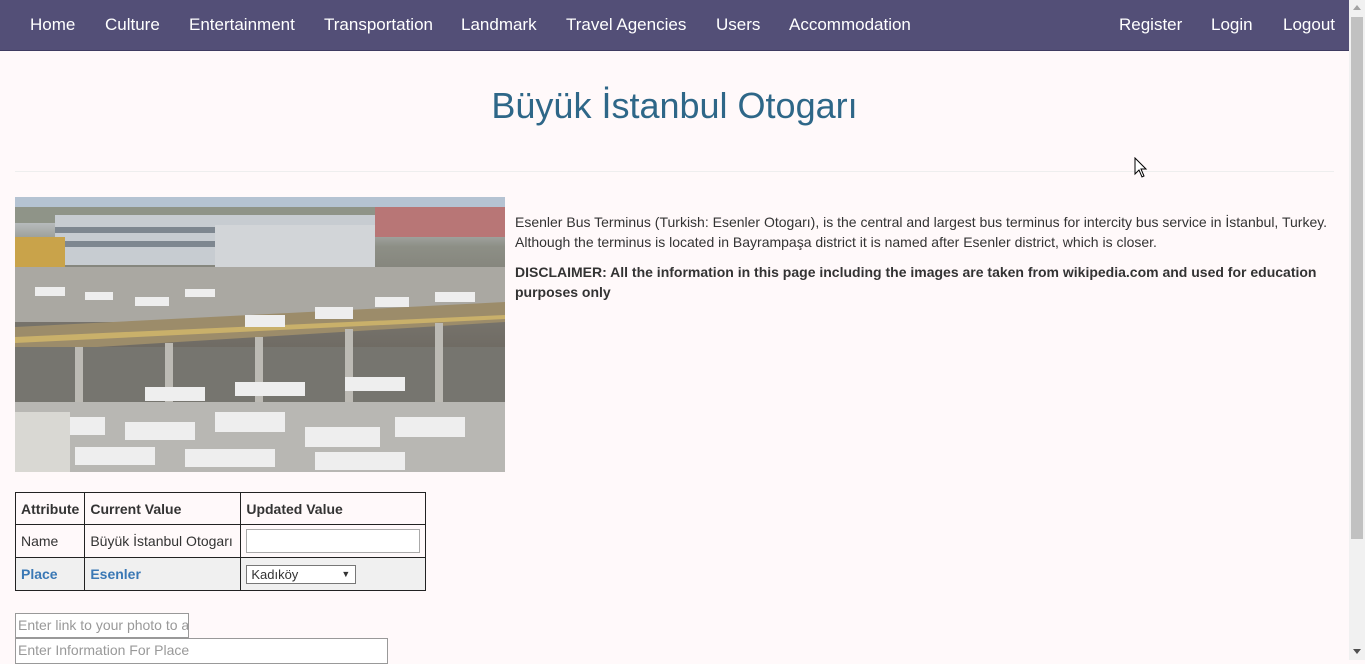 The image size is (1365, 664). I want to click on header-attribute: Attribute, so click(50, 508).